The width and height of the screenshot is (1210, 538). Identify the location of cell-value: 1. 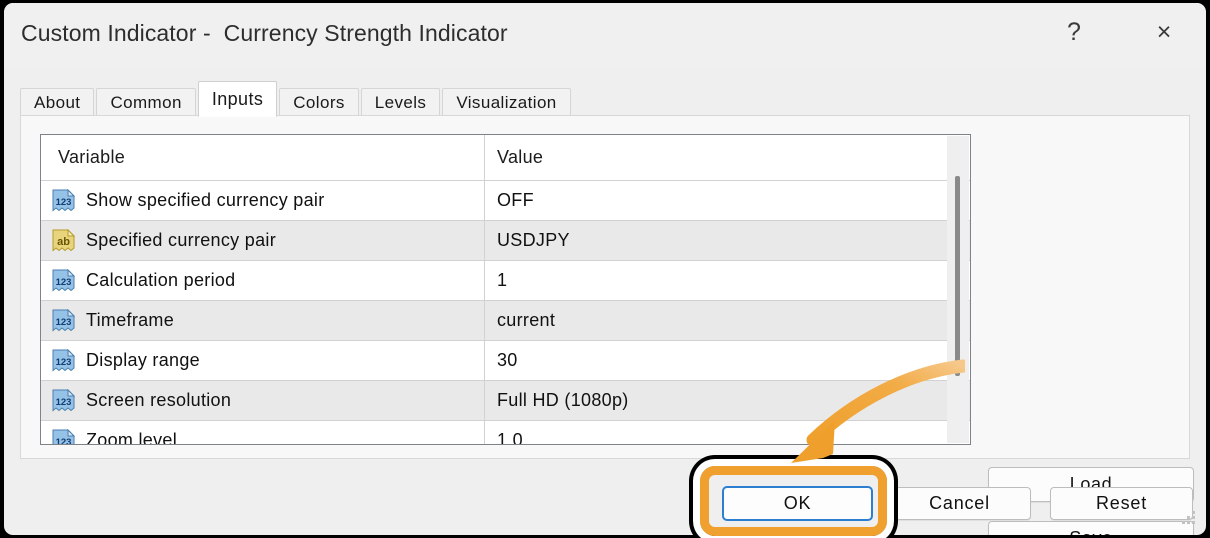
(727, 280).